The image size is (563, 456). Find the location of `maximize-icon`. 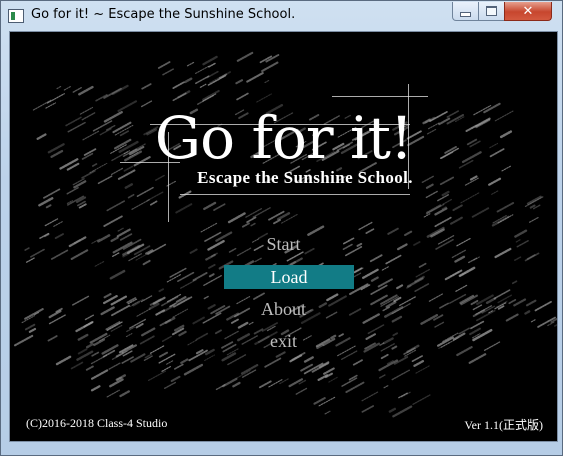

maximize-icon is located at coordinates (491, 11).